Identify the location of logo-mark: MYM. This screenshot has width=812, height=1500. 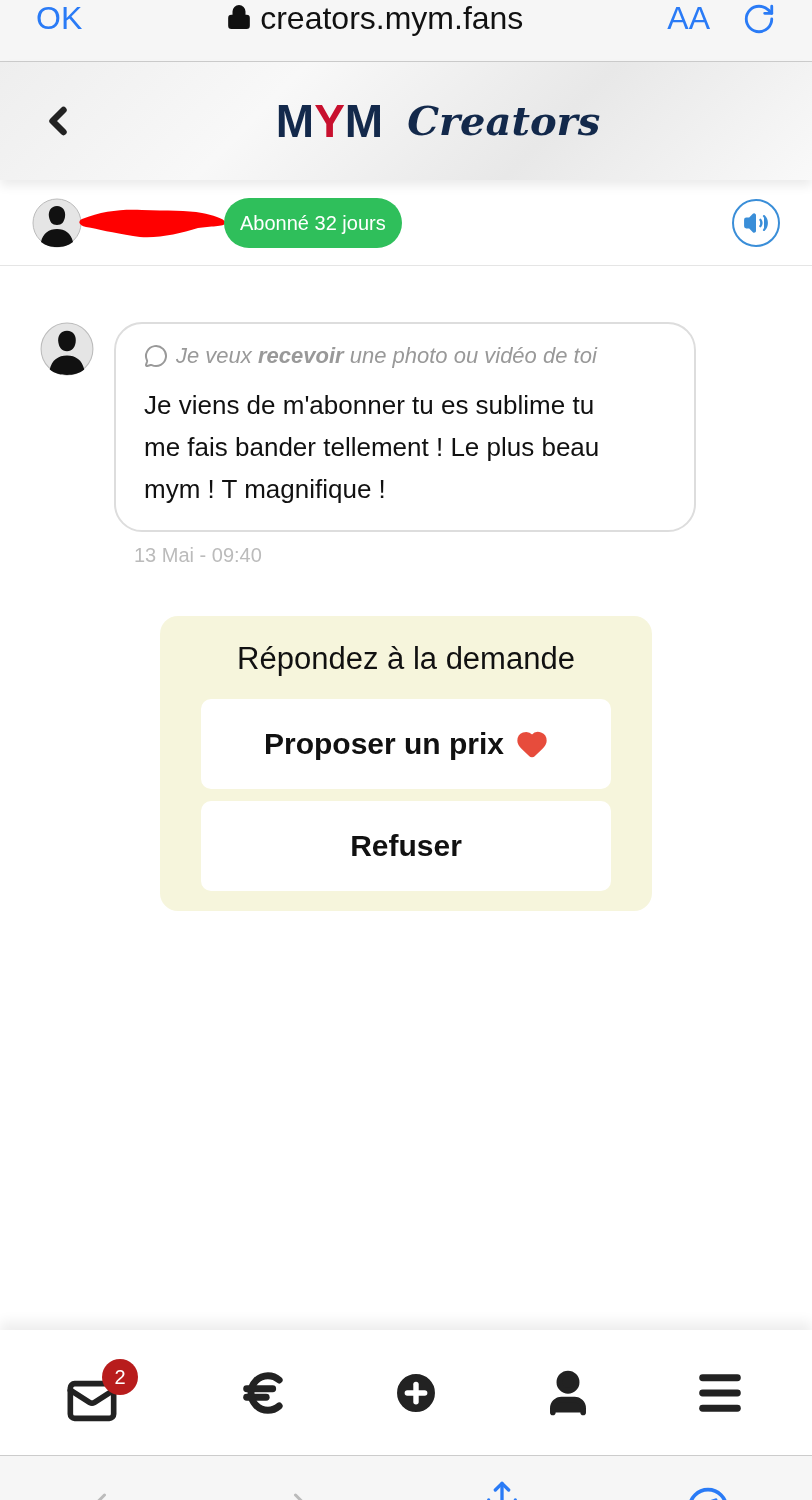
(329, 121).